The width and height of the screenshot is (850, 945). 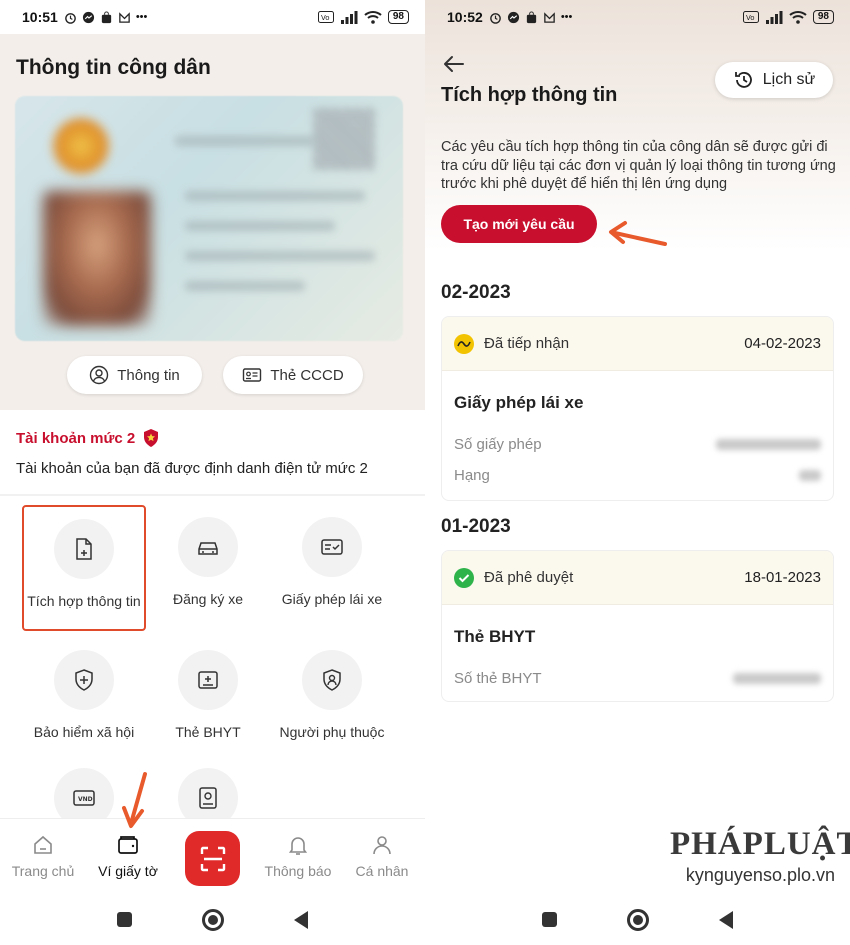 What do you see at coordinates (495, 636) in the screenshot?
I see `request-doc-title: Thẻ BHYT` at bounding box center [495, 636].